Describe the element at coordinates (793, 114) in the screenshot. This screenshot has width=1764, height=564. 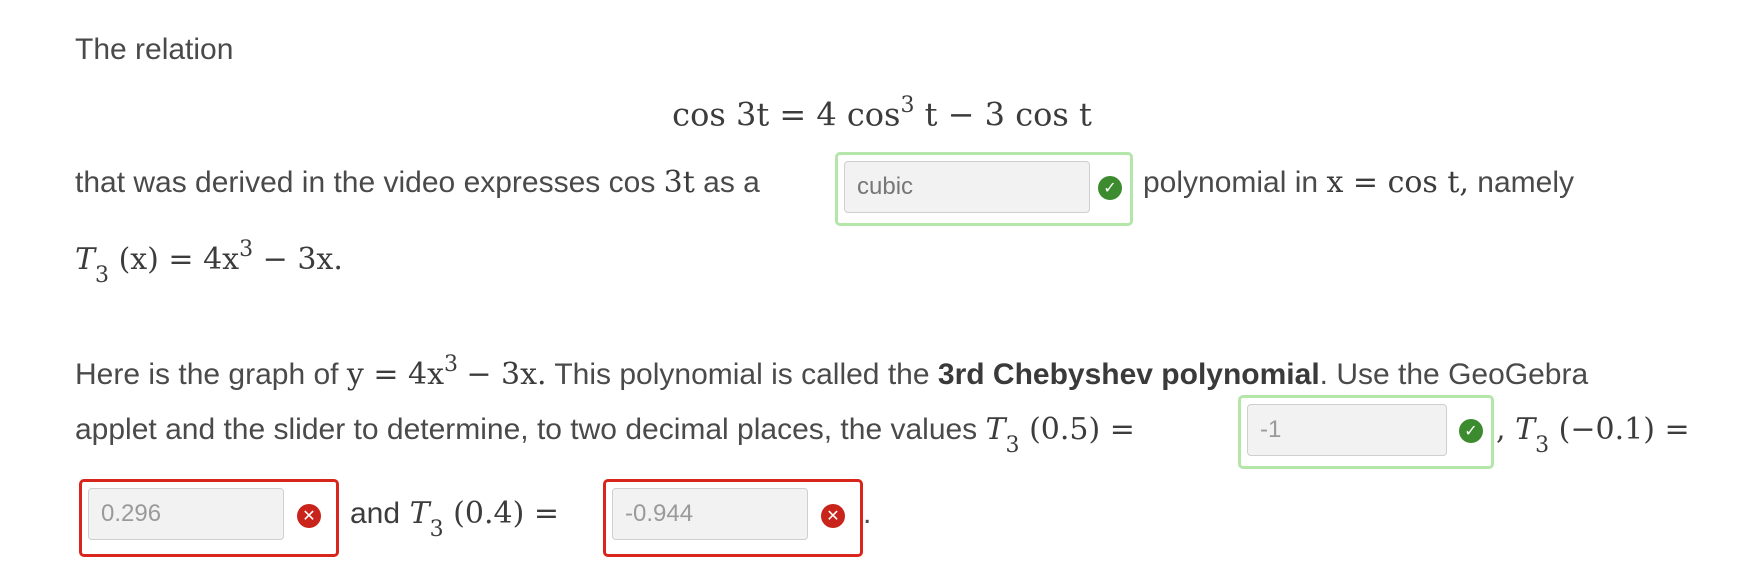
I see `equation-equals: =` at that location.